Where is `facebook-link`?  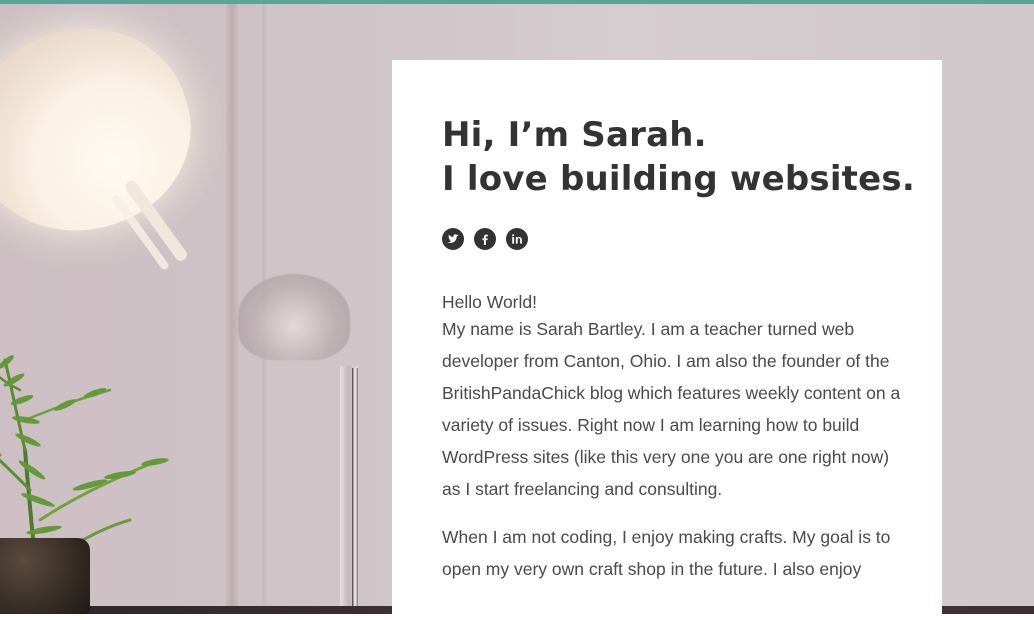
facebook-link is located at coordinates (485, 239).